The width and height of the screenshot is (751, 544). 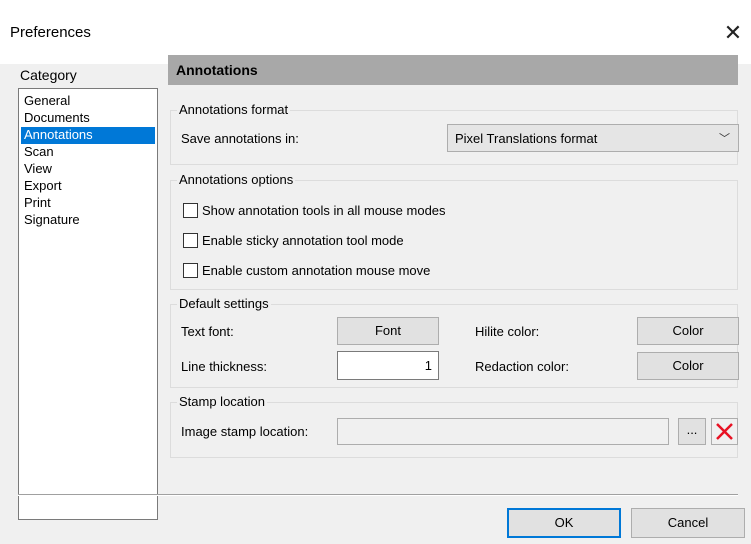 I want to click on category-item-export: Export, so click(x=88, y=186).